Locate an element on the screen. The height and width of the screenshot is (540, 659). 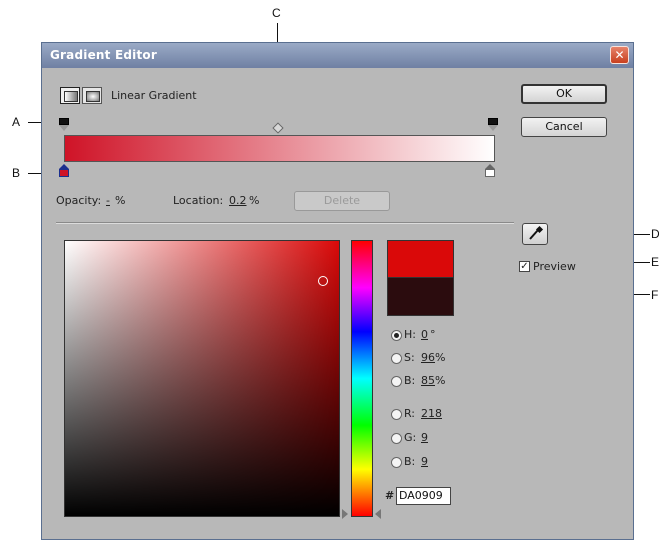
eyedropper-icon is located at coordinates (536, 232).